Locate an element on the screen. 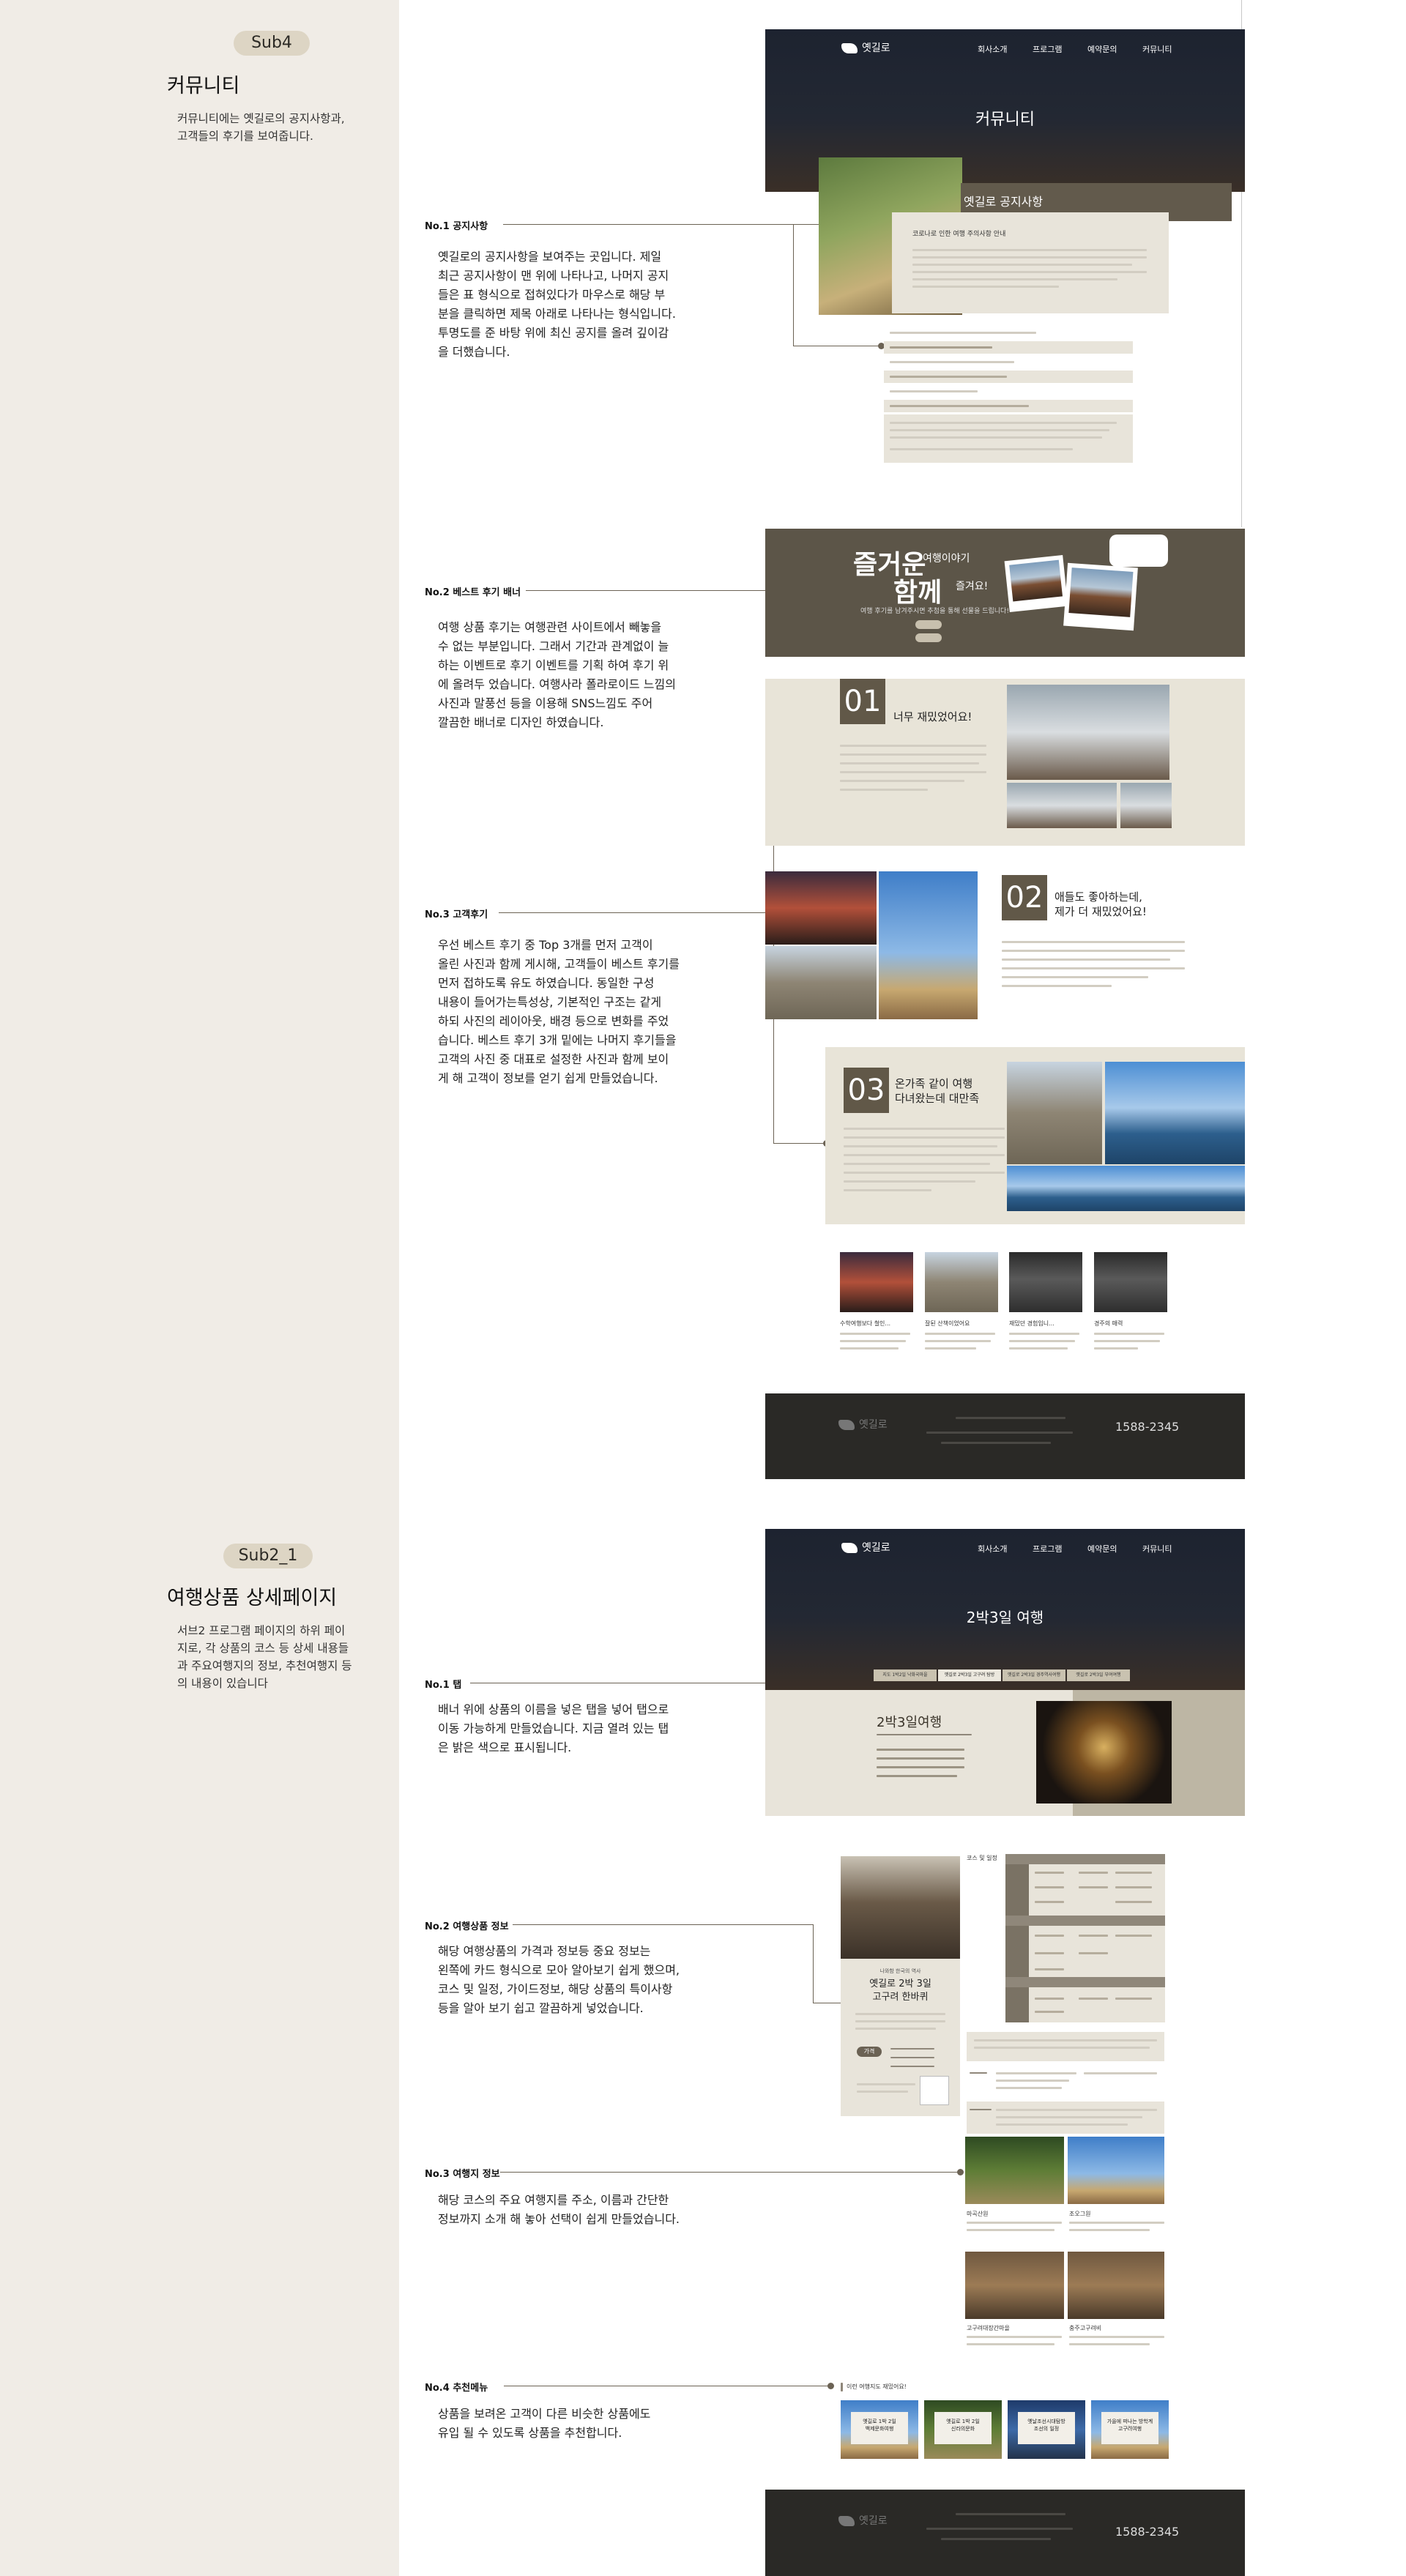 The height and width of the screenshot is (2576, 1406). speech-bubble is located at coordinates (1138, 551).